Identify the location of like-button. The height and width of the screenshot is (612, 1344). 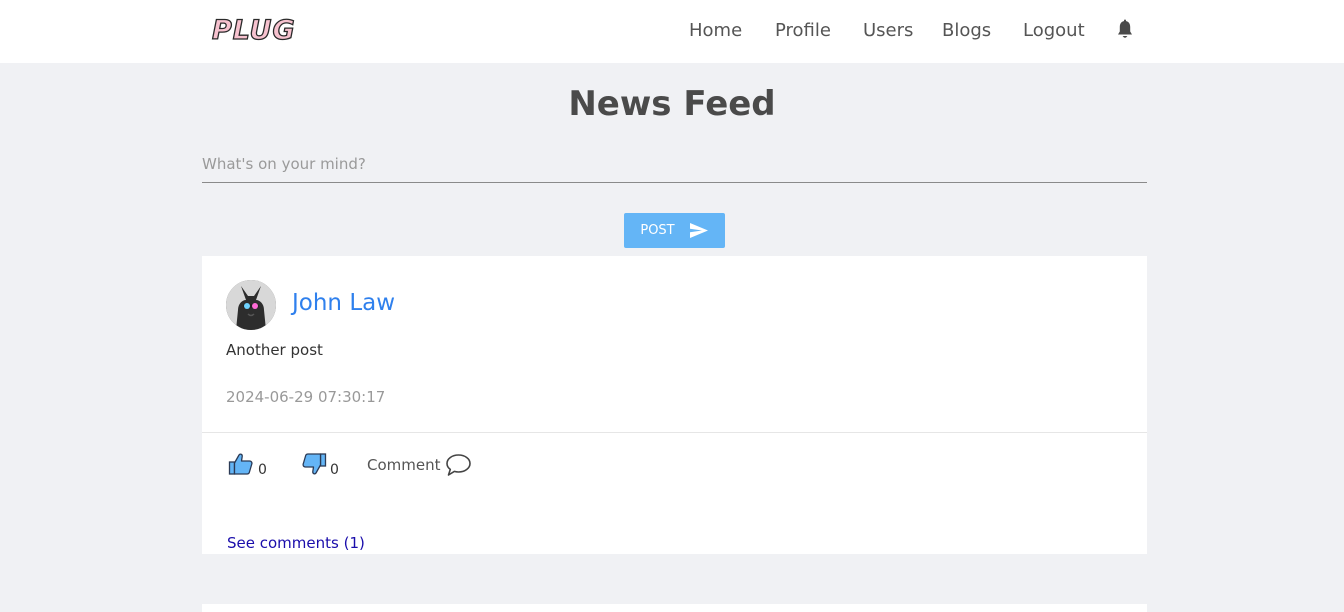
(241, 464).